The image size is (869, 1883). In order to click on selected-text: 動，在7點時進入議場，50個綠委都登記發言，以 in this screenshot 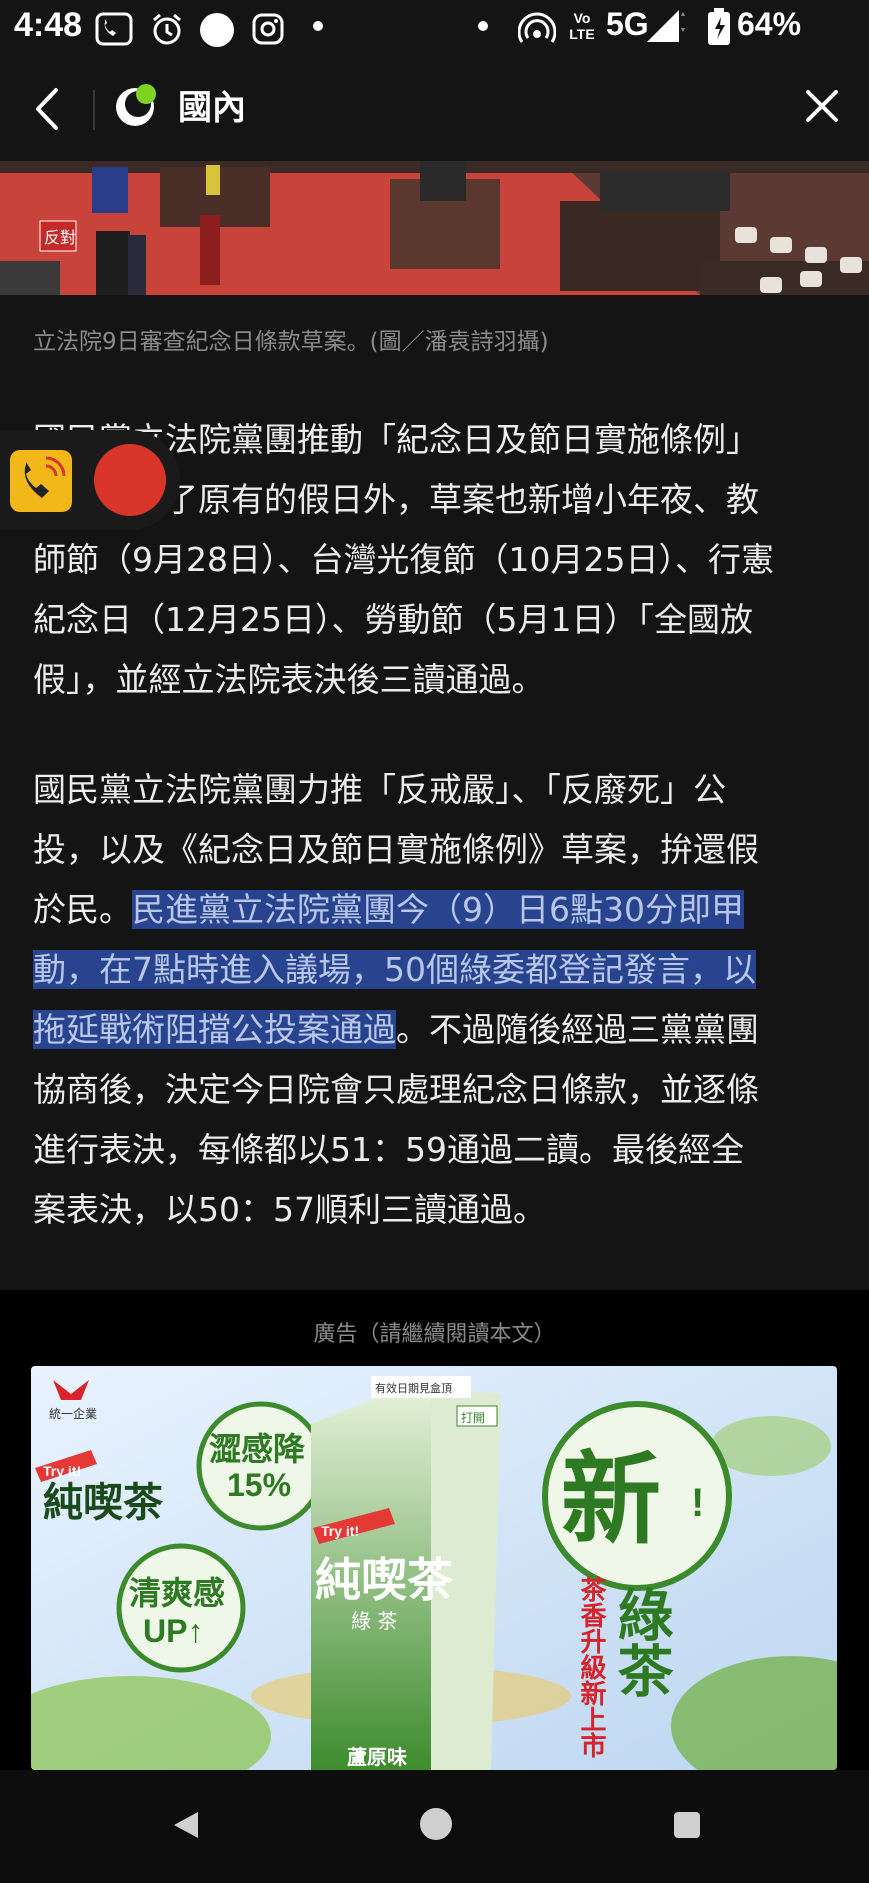, I will do `click(394, 969)`.